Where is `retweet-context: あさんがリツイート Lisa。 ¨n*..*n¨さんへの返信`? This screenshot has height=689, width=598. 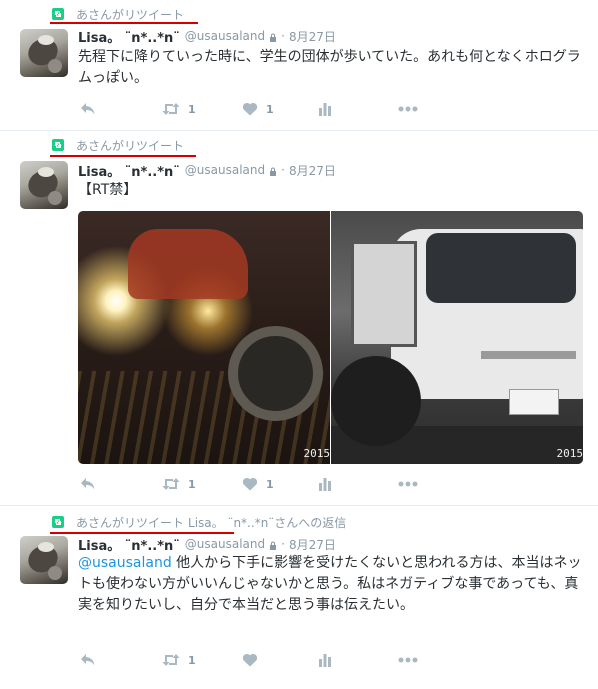 retweet-context: あさんがリツイート Lisa。 ¨n*..*n¨さんへの返信 is located at coordinates (199, 522).